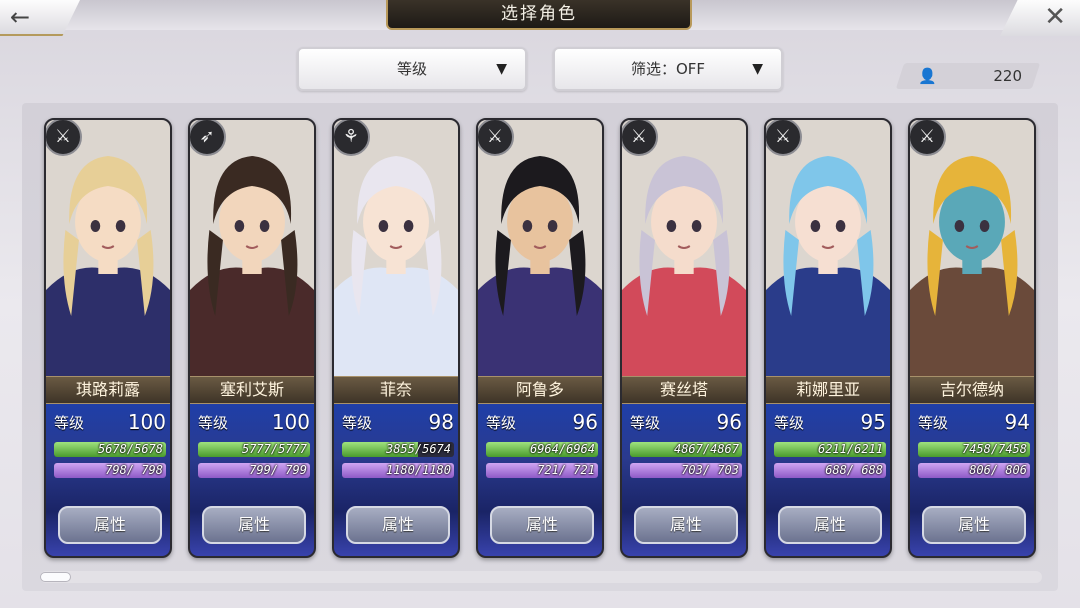  I want to click on mp-value: 799/ 799, so click(278, 470).